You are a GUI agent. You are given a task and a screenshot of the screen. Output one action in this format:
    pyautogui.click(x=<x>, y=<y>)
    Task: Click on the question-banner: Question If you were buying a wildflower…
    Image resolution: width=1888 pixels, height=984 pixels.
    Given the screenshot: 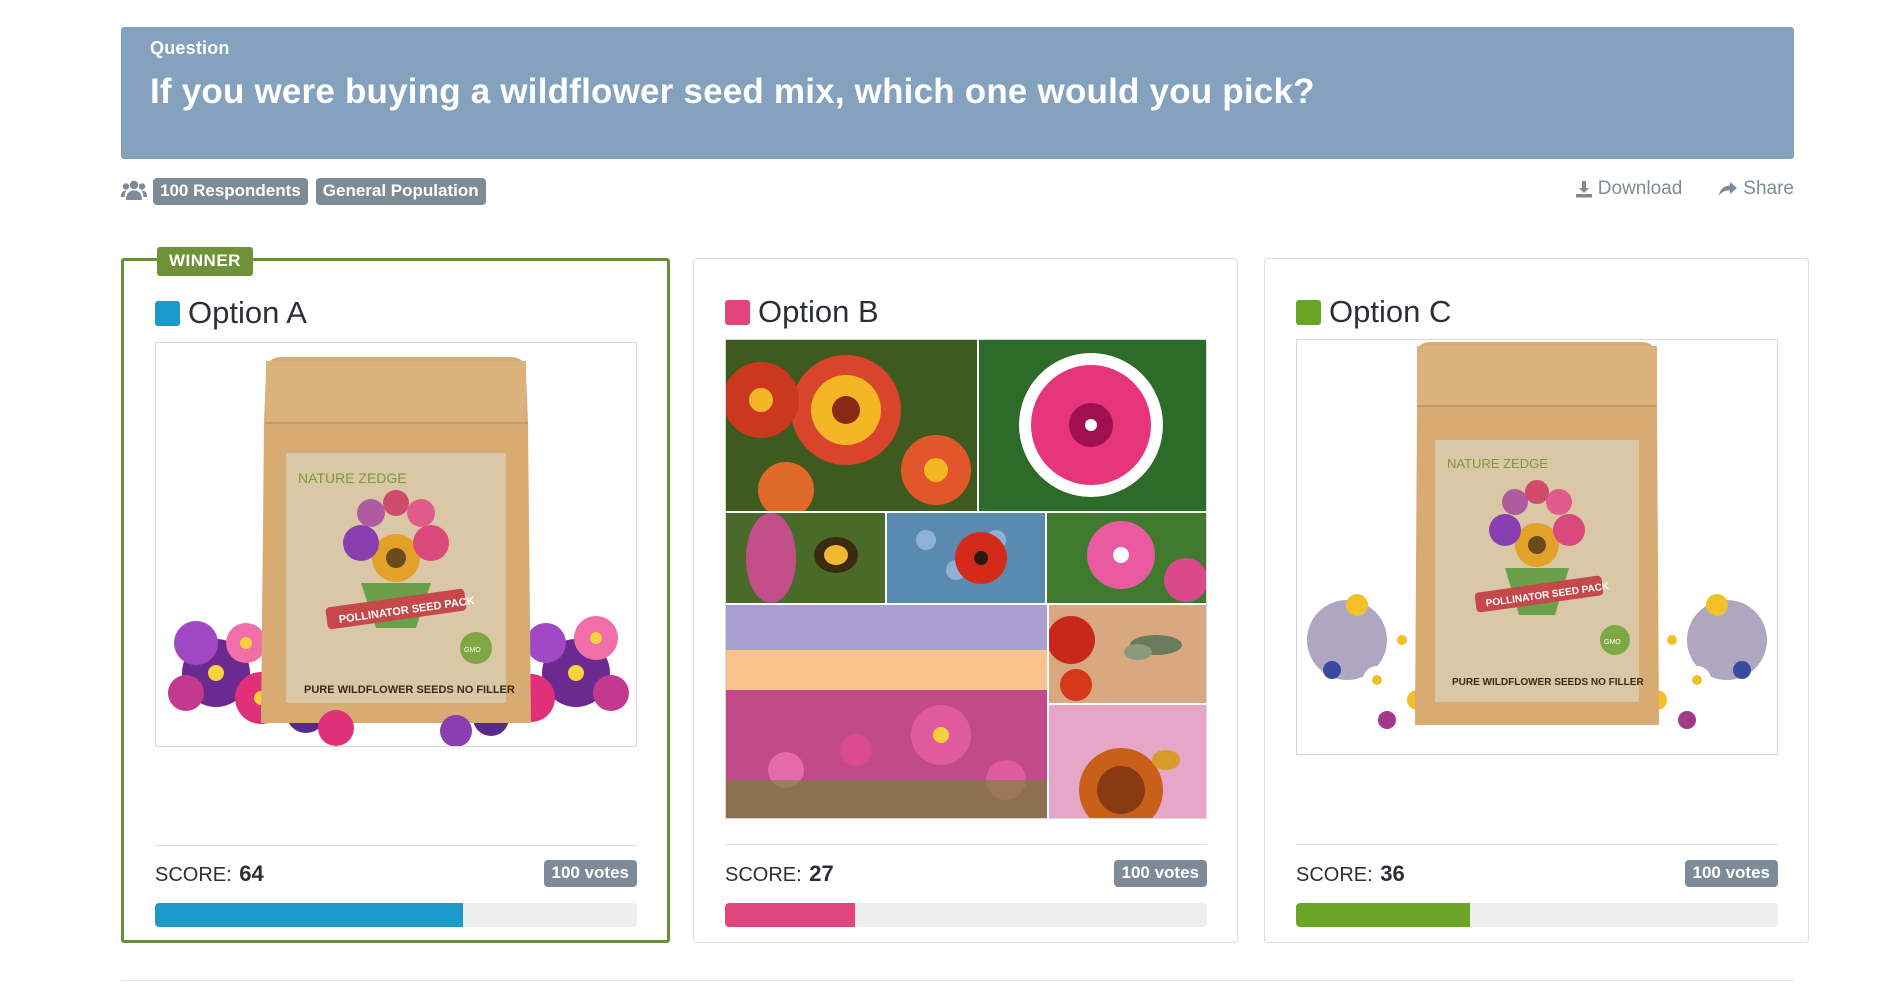 What is the action you would take?
    pyautogui.click(x=957, y=93)
    